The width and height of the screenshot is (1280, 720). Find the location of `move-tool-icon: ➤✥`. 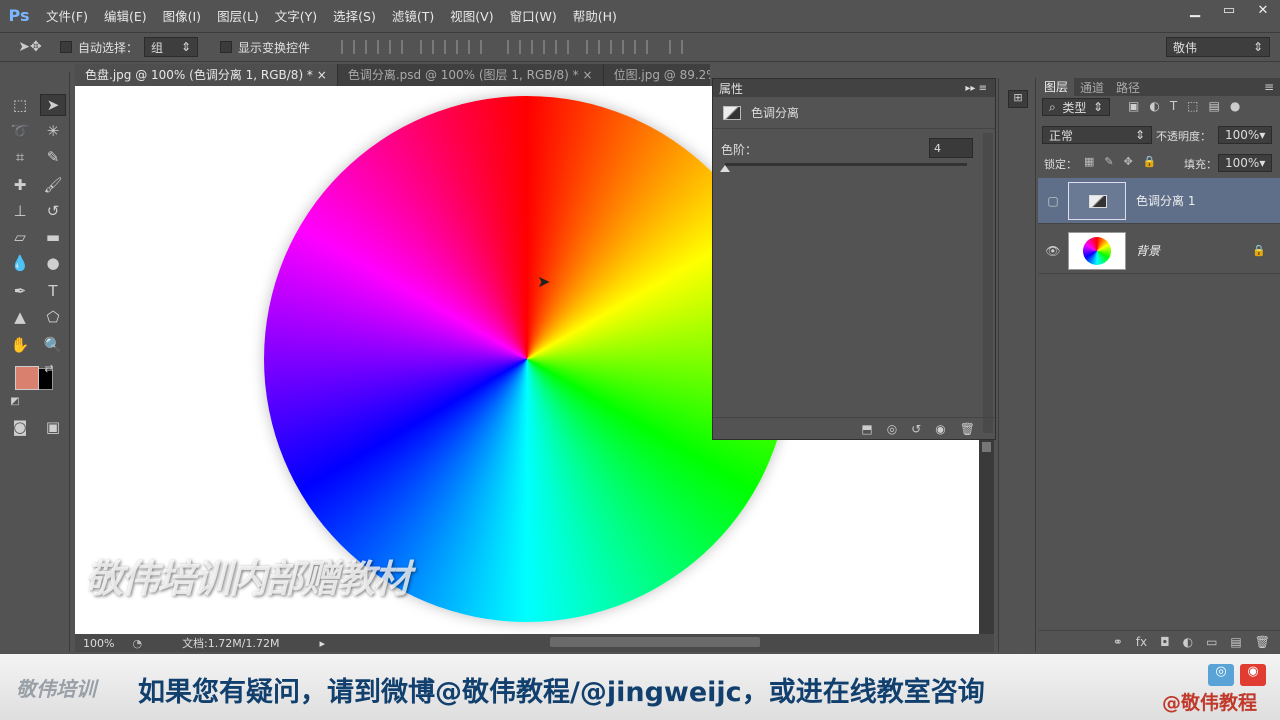

move-tool-icon: ➤✥ is located at coordinates (30, 47).